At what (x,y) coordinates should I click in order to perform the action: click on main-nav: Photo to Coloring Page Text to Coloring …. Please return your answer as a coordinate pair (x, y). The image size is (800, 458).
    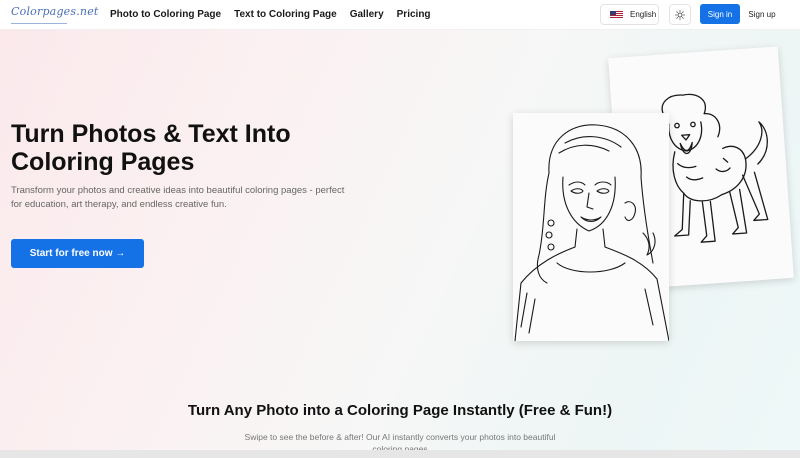
    Looking at the image, I should click on (270, 14).